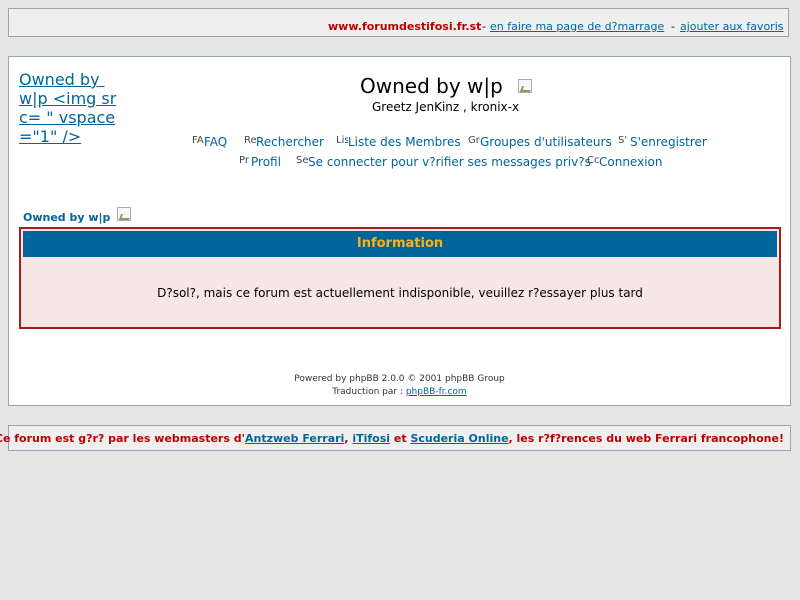 This screenshot has width=800, height=600. I want to click on nav-label: Connexion, so click(631, 162).